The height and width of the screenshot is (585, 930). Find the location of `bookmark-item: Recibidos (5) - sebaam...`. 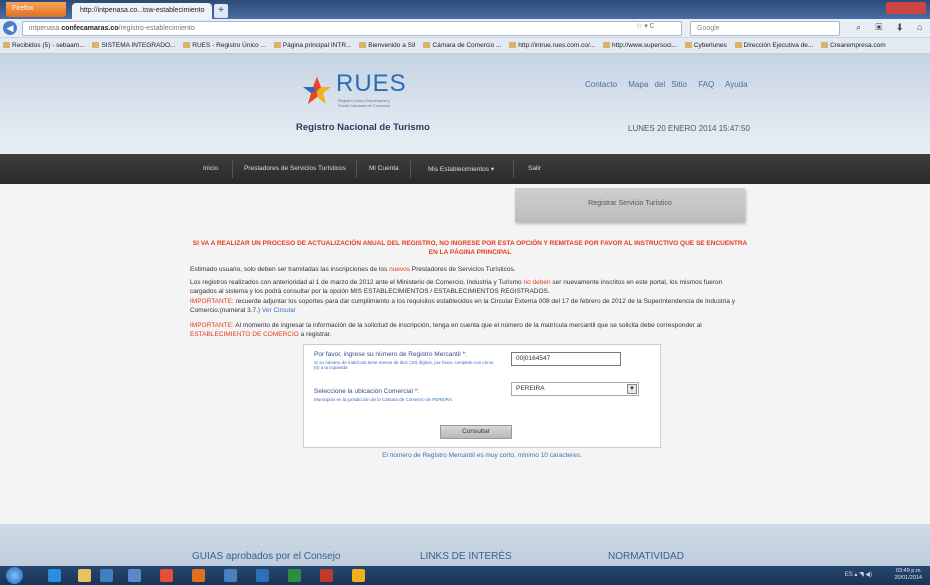

bookmark-item: Recibidos (5) - sebaam... is located at coordinates (44, 43).